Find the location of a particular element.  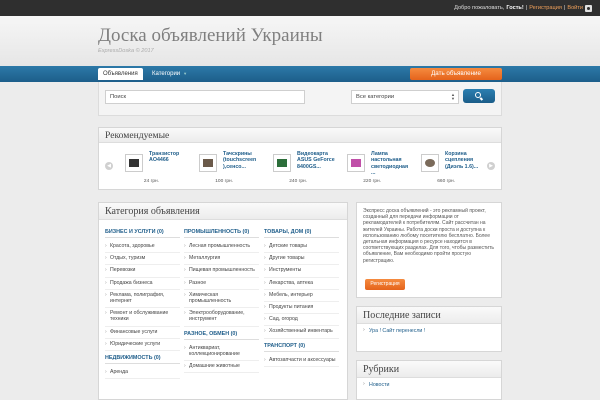

category-link: Перевозки is located at coordinates (142, 271).